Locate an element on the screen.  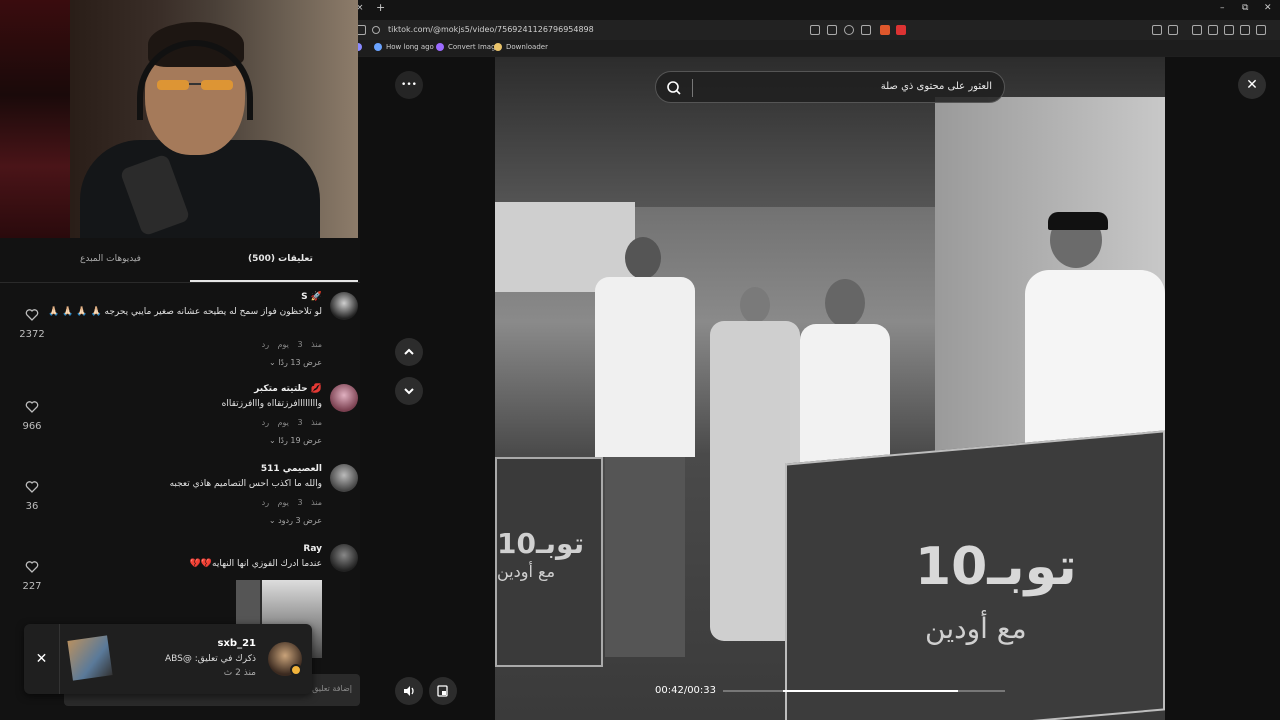
mention-notification: ✕ sxb_21 ذكرك في تعليق: @ABS منذ 2 ث is located at coordinates (168, 659).